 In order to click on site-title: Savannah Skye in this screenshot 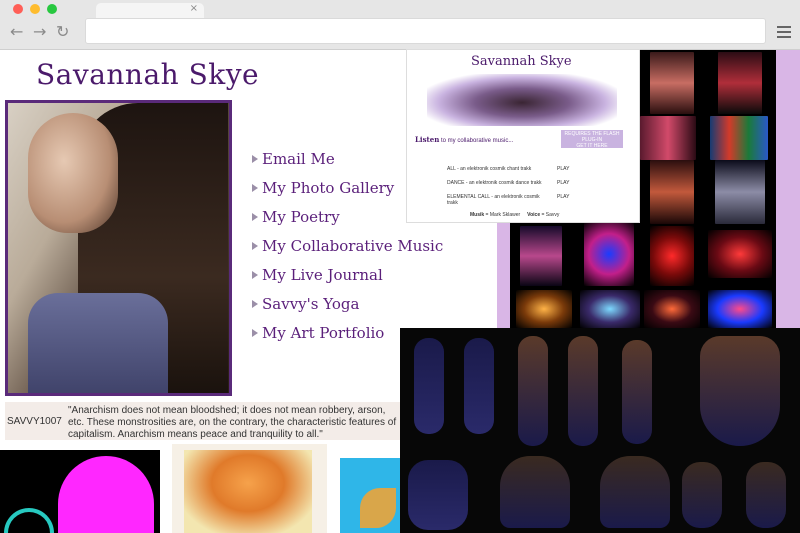, I will do `click(148, 74)`.